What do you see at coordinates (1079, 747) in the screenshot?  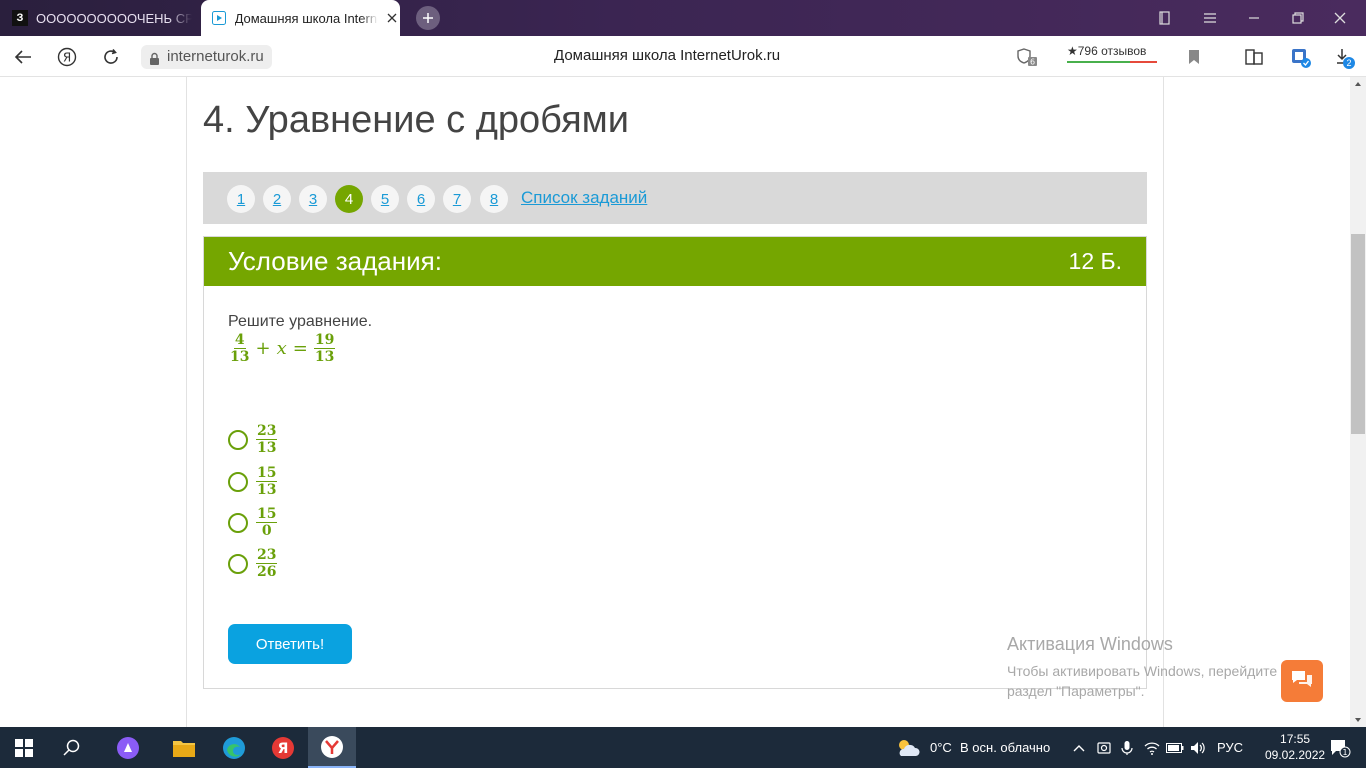 I see `chevron-up-icon` at bounding box center [1079, 747].